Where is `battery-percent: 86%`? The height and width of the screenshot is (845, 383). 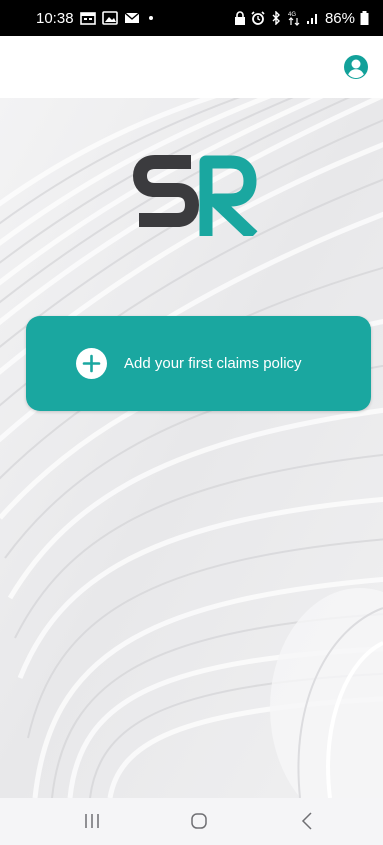 battery-percent: 86% is located at coordinates (339, 18).